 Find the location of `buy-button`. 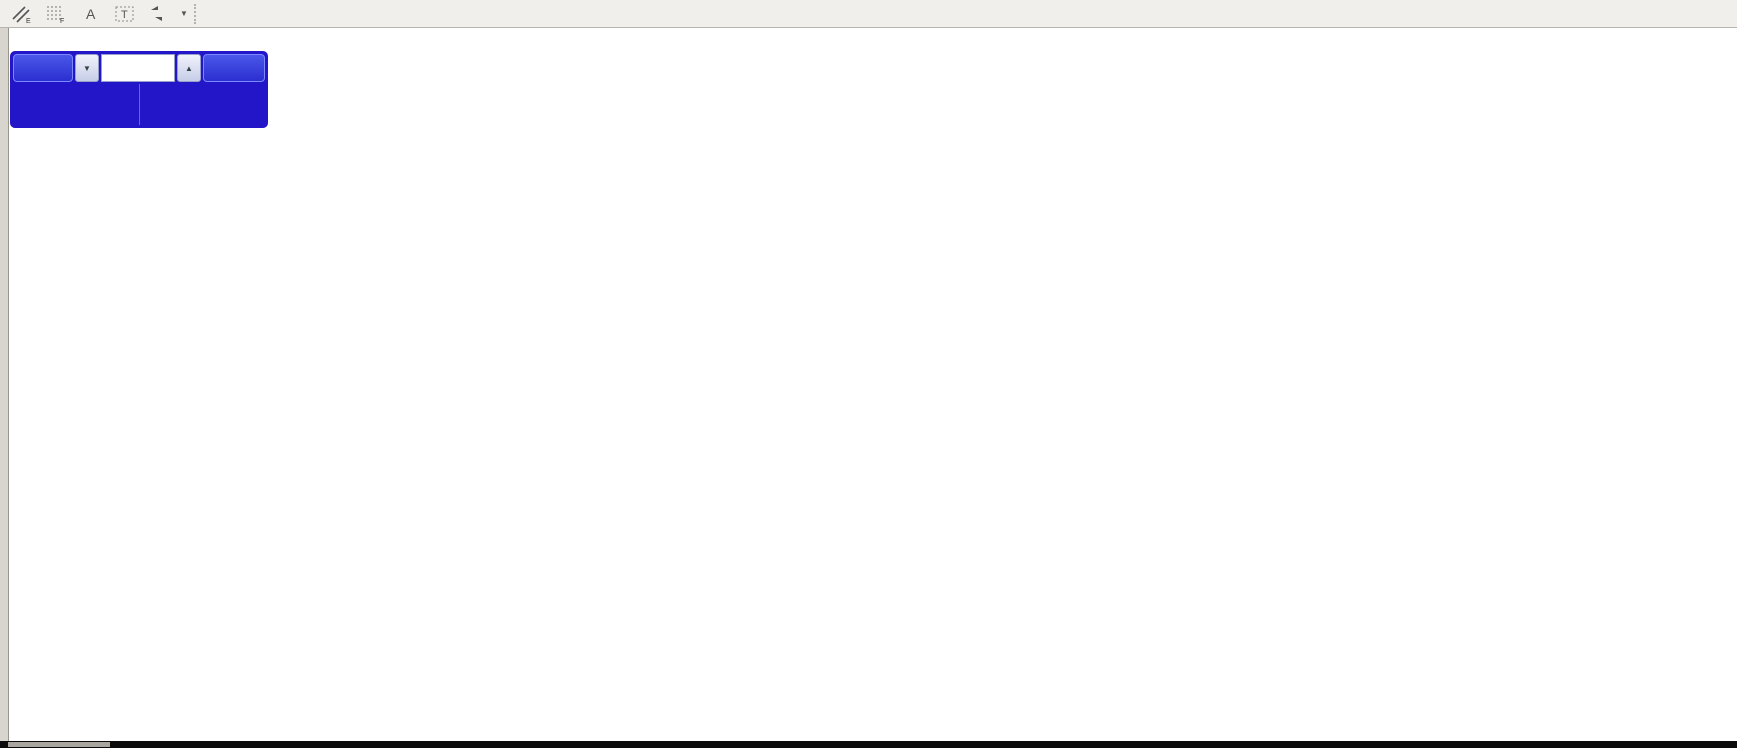

buy-button is located at coordinates (234, 68).